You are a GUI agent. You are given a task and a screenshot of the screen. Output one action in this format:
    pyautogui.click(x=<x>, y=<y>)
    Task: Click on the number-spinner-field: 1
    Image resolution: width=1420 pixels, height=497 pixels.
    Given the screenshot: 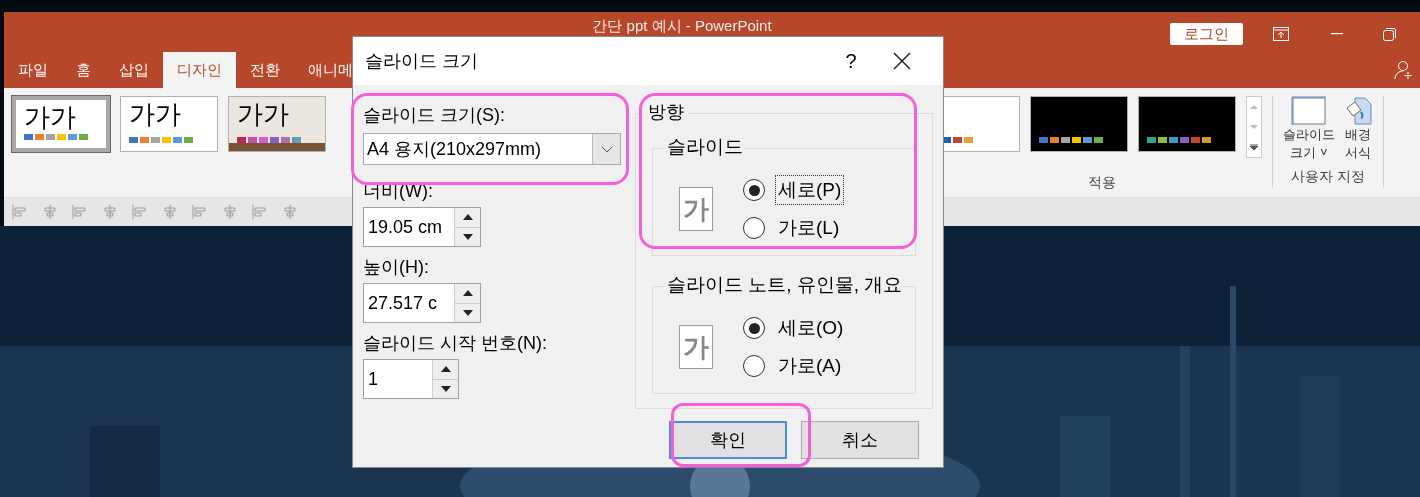 What is the action you would take?
    pyautogui.click(x=411, y=379)
    